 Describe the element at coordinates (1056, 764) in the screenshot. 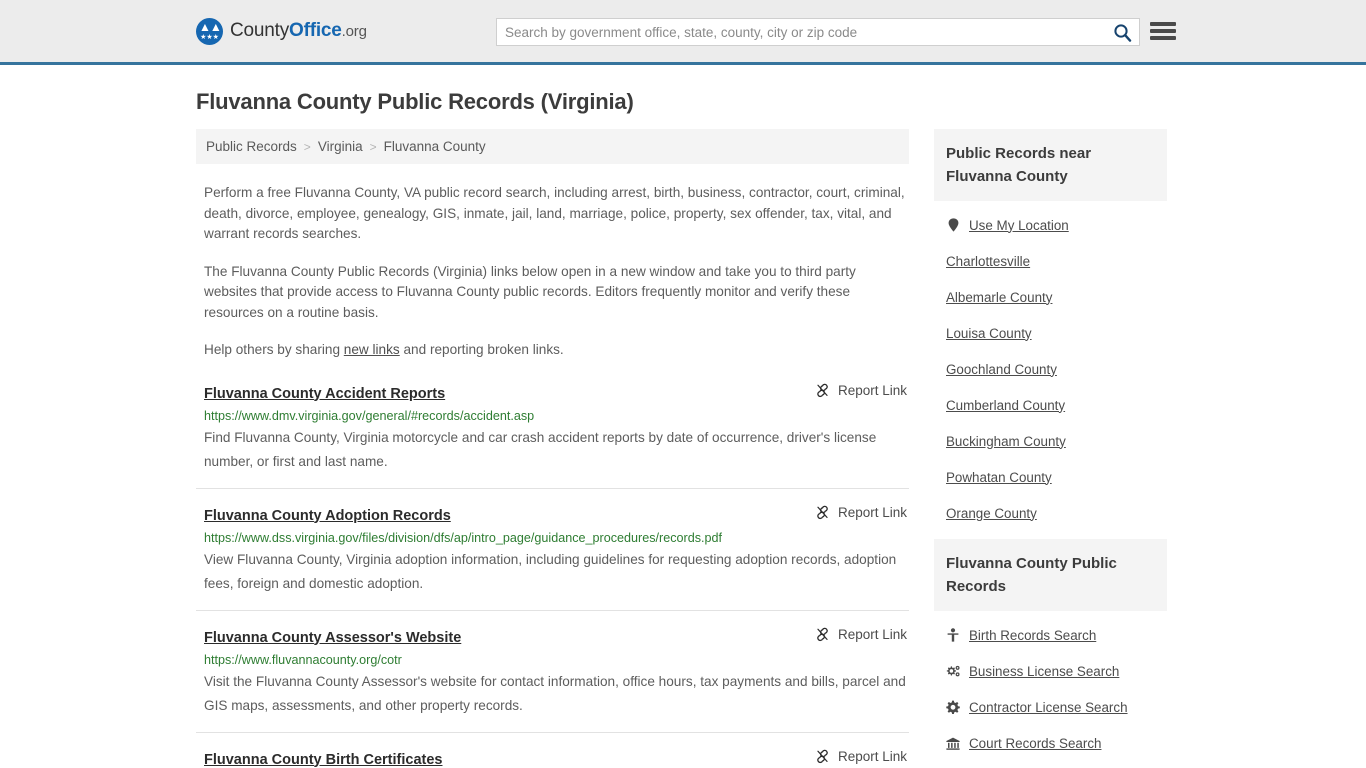

I see `sidebar-item-criminal-records-search: Criminal Records Search` at that location.